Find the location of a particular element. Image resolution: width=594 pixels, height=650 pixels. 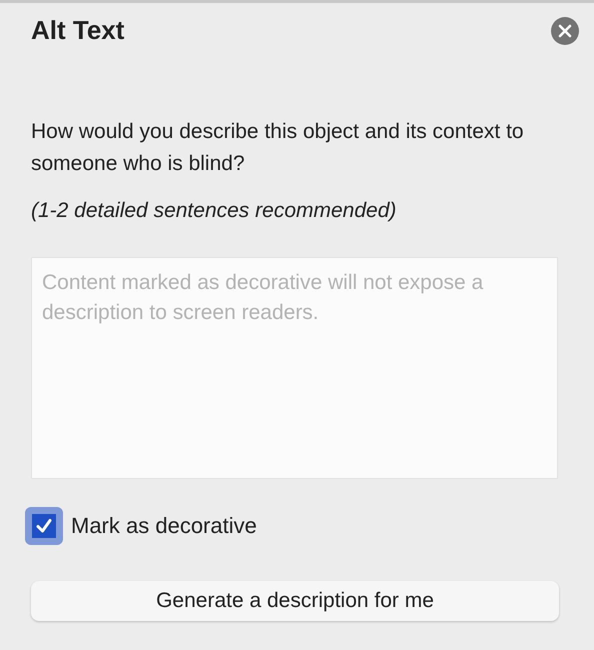

close-icon is located at coordinates (565, 30).